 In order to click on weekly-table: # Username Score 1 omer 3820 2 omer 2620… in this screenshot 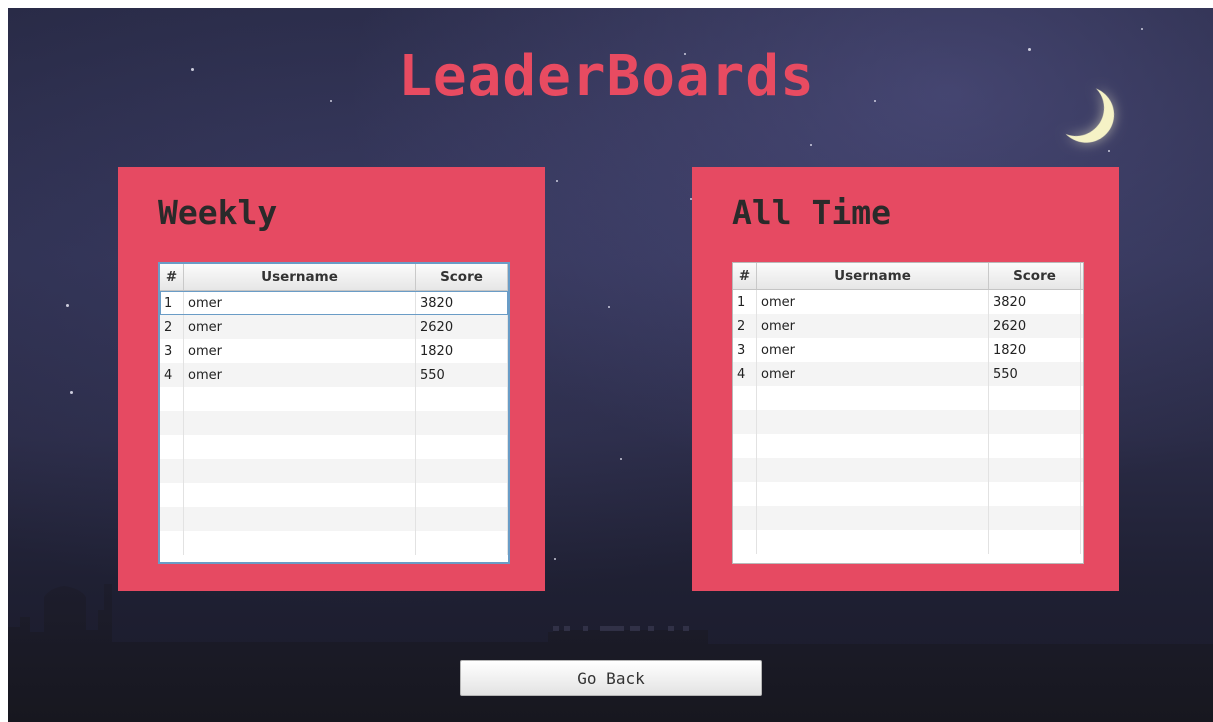, I will do `click(334, 413)`.